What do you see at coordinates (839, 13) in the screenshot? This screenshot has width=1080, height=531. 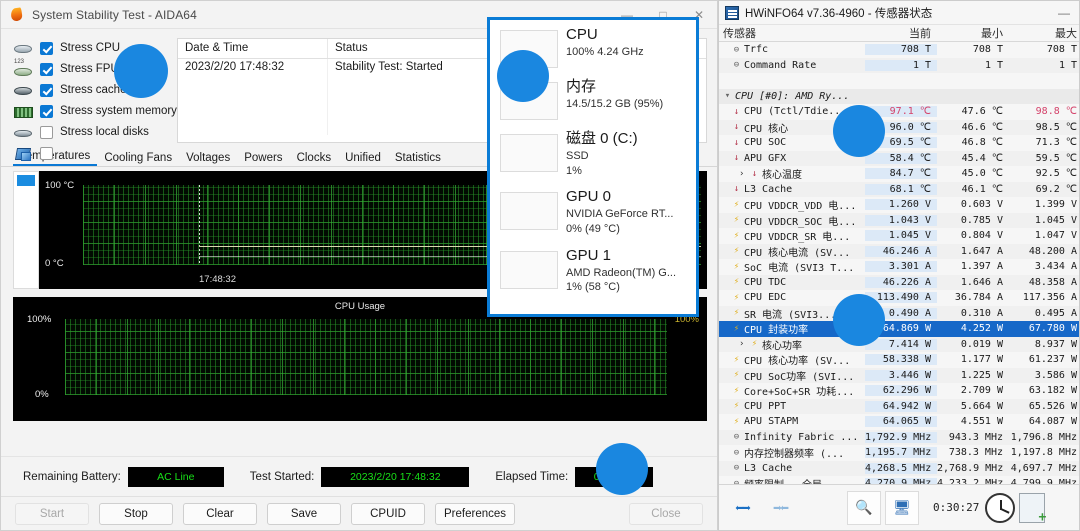 I see `hwinfo64-window-title: HWiNFO64 v7.36-4960 - 传感器状态` at bounding box center [839, 13].